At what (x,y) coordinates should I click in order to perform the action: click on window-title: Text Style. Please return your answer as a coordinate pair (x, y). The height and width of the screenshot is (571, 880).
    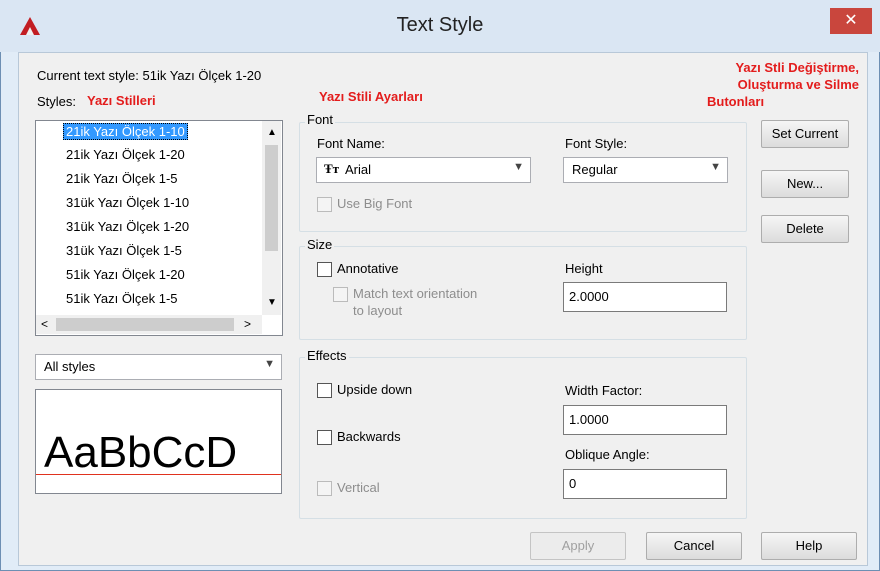
    Looking at the image, I should click on (440, 25).